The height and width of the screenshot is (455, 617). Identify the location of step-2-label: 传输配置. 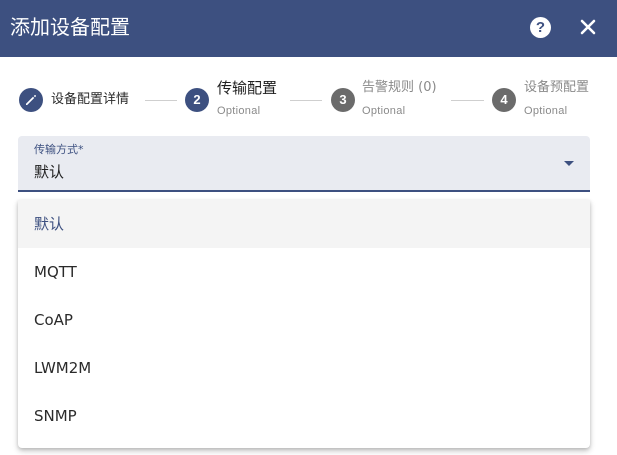
(247, 88).